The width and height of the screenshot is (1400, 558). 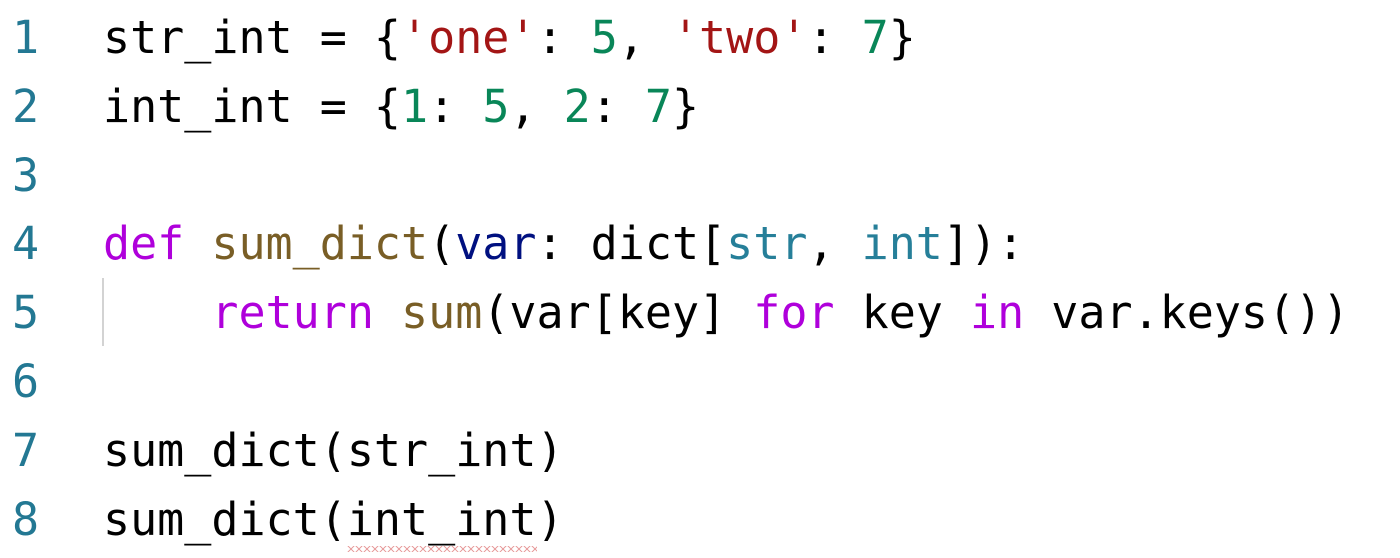 What do you see at coordinates (983, 243) in the screenshot?
I see `code-token: ]):` at bounding box center [983, 243].